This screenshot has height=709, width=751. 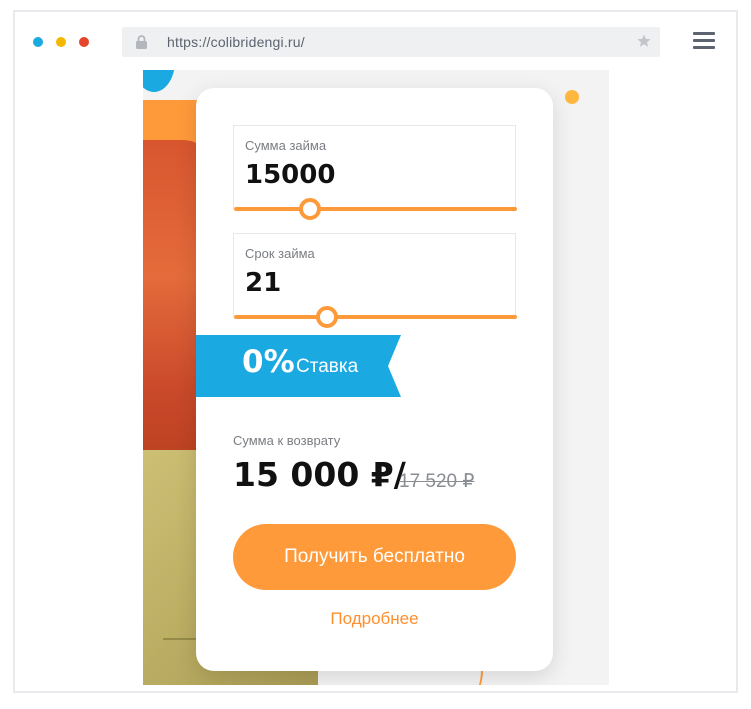 I want to click on more-details-link: Подробнее, so click(x=374, y=619).